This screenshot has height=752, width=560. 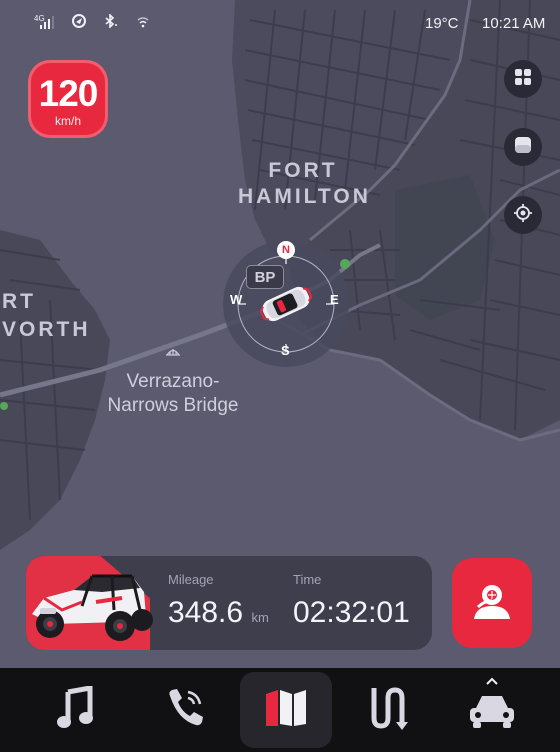 What do you see at coordinates (260, 617) in the screenshot?
I see `mileage-unit: km` at bounding box center [260, 617].